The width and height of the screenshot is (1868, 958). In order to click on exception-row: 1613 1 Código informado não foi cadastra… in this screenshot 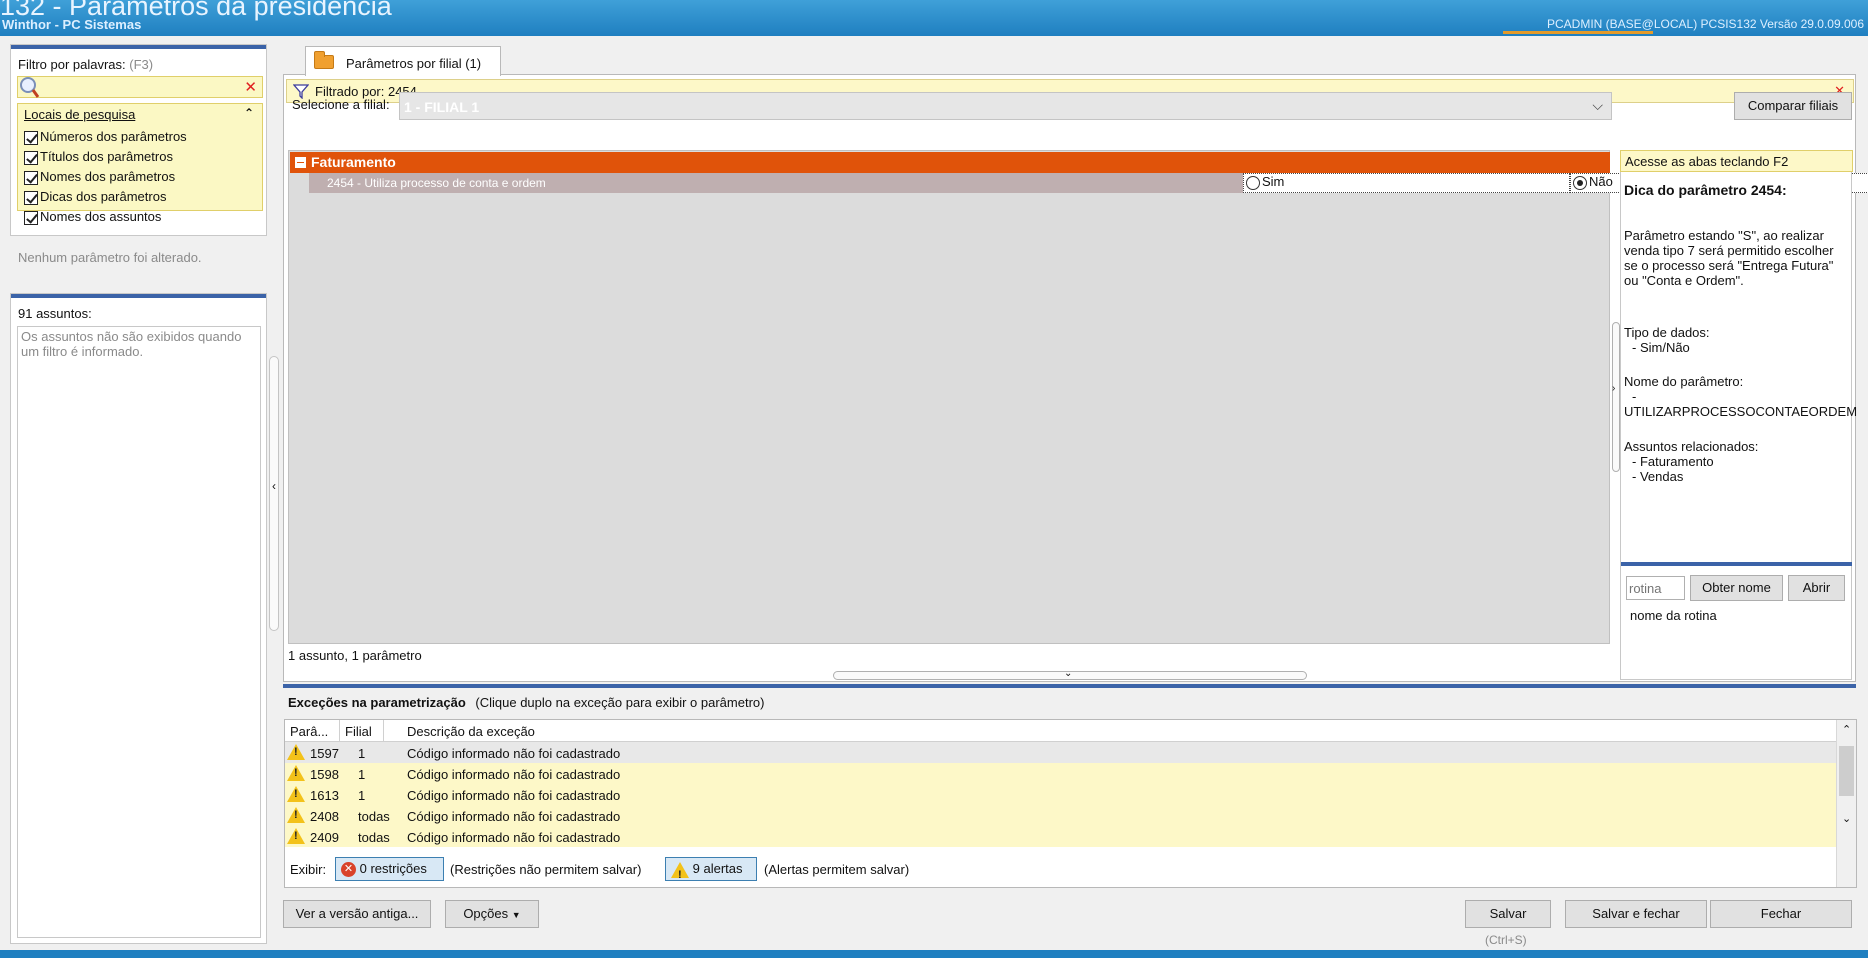, I will do `click(1061, 794)`.